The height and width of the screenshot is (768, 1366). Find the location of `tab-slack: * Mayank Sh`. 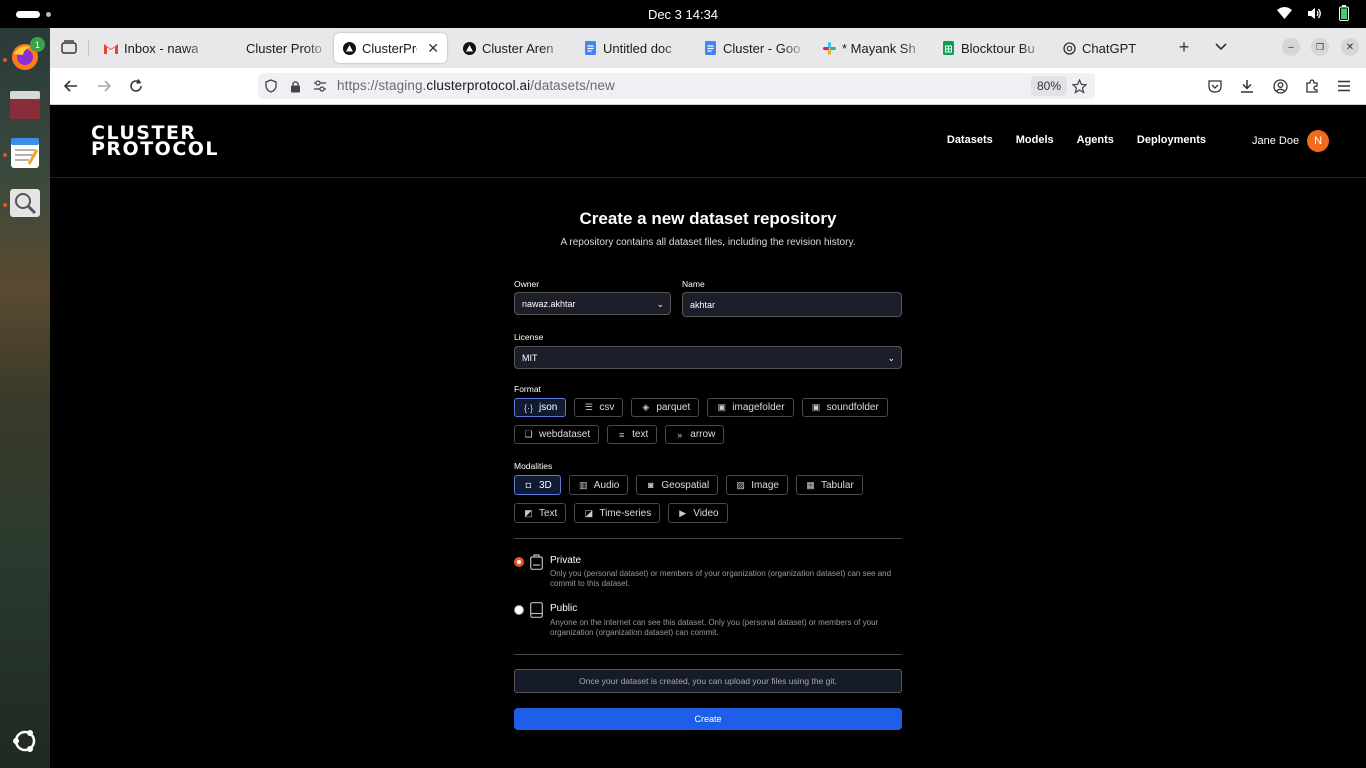

tab-slack: * Mayank Sh is located at coordinates (870, 48).